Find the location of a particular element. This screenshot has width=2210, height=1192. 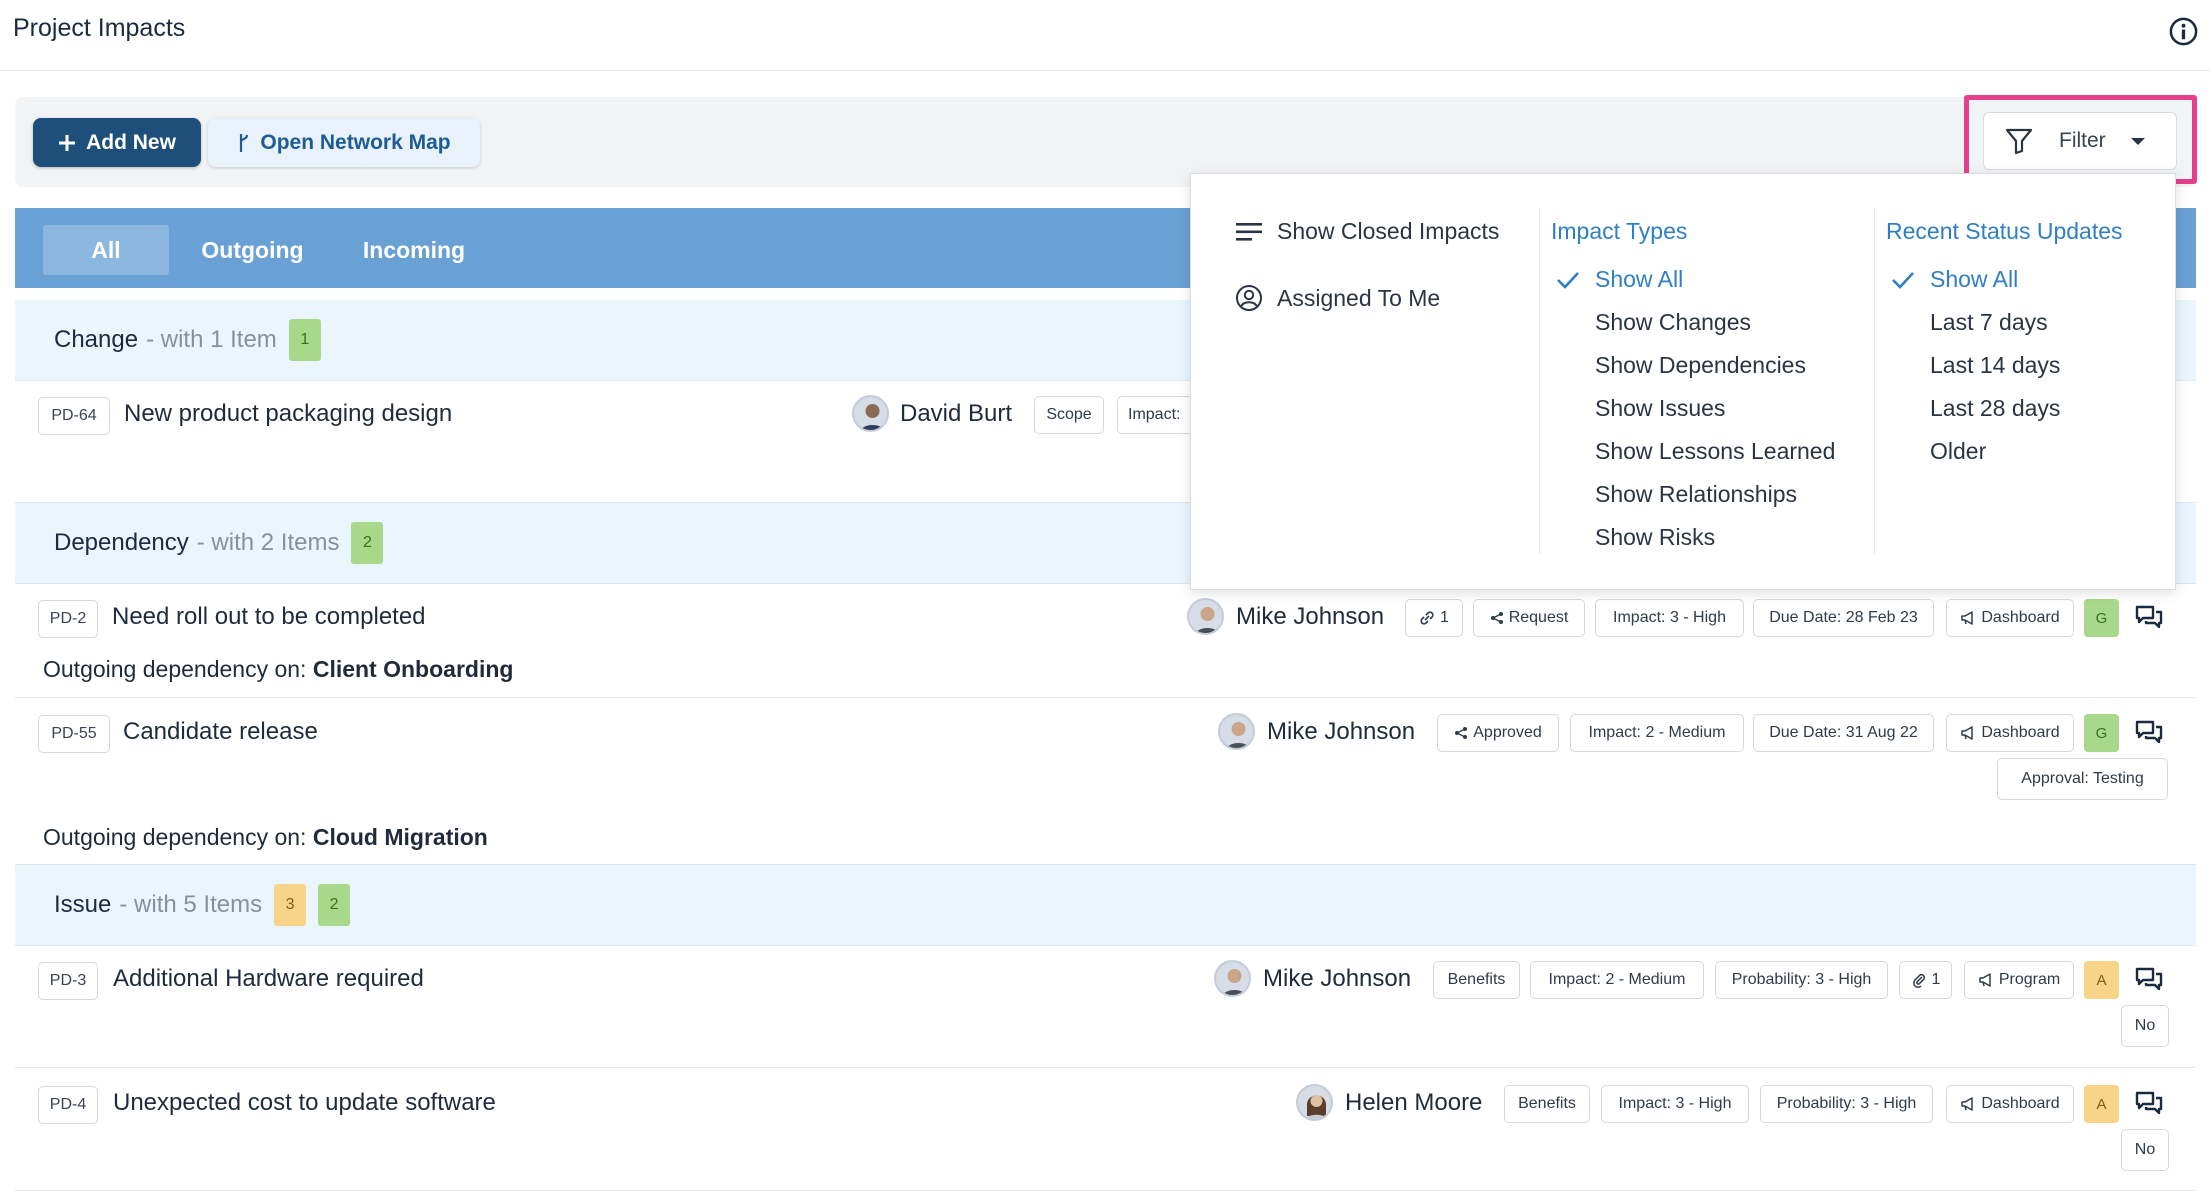

due-date-chip: Due Date: 31 Aug 22 is located at coordinates (1843, 733).